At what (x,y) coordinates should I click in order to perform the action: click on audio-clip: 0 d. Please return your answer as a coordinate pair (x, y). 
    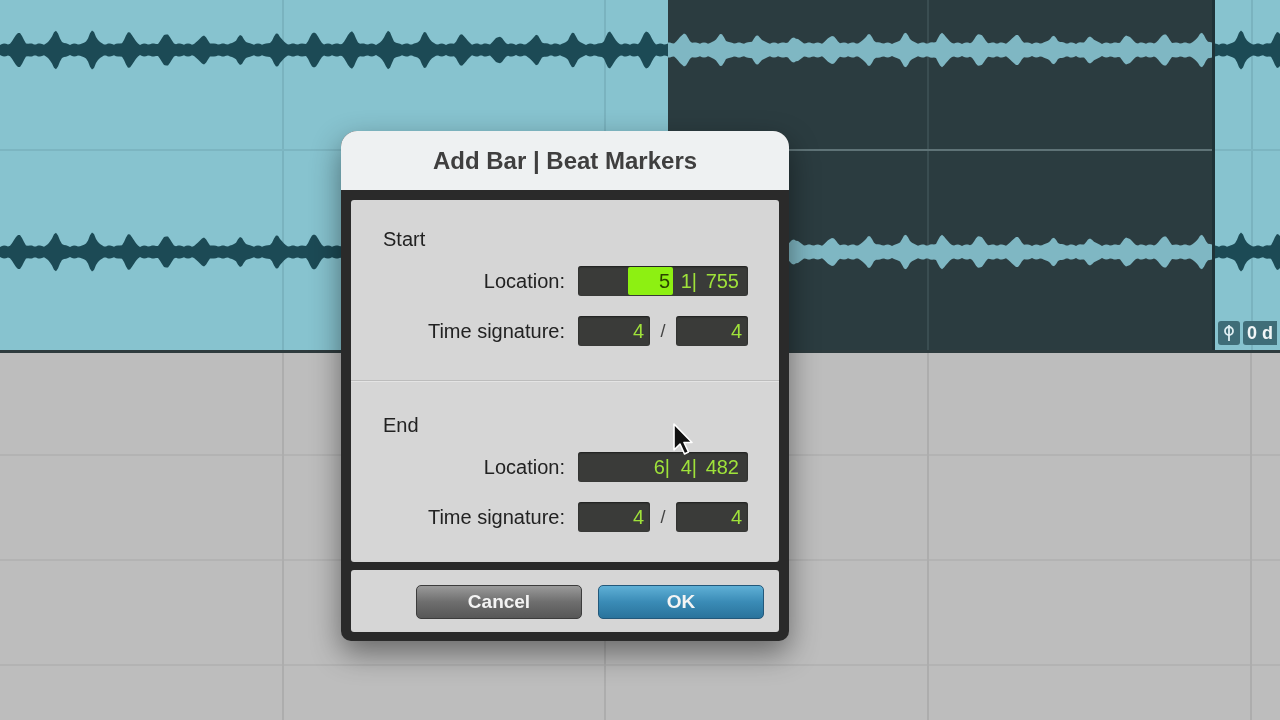
    Looking at the image, I should click on (1246, 175).